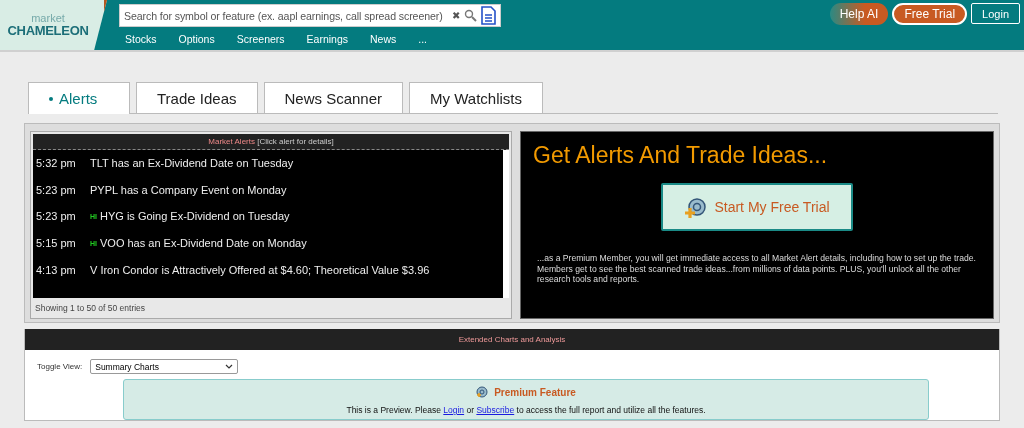 The height and width of the screenshot is (428, 1024). What do you see at coordinates (535, 392) in the screenshot?
I see `premium-title: Premium Feature` at bounding box center [535, 392].